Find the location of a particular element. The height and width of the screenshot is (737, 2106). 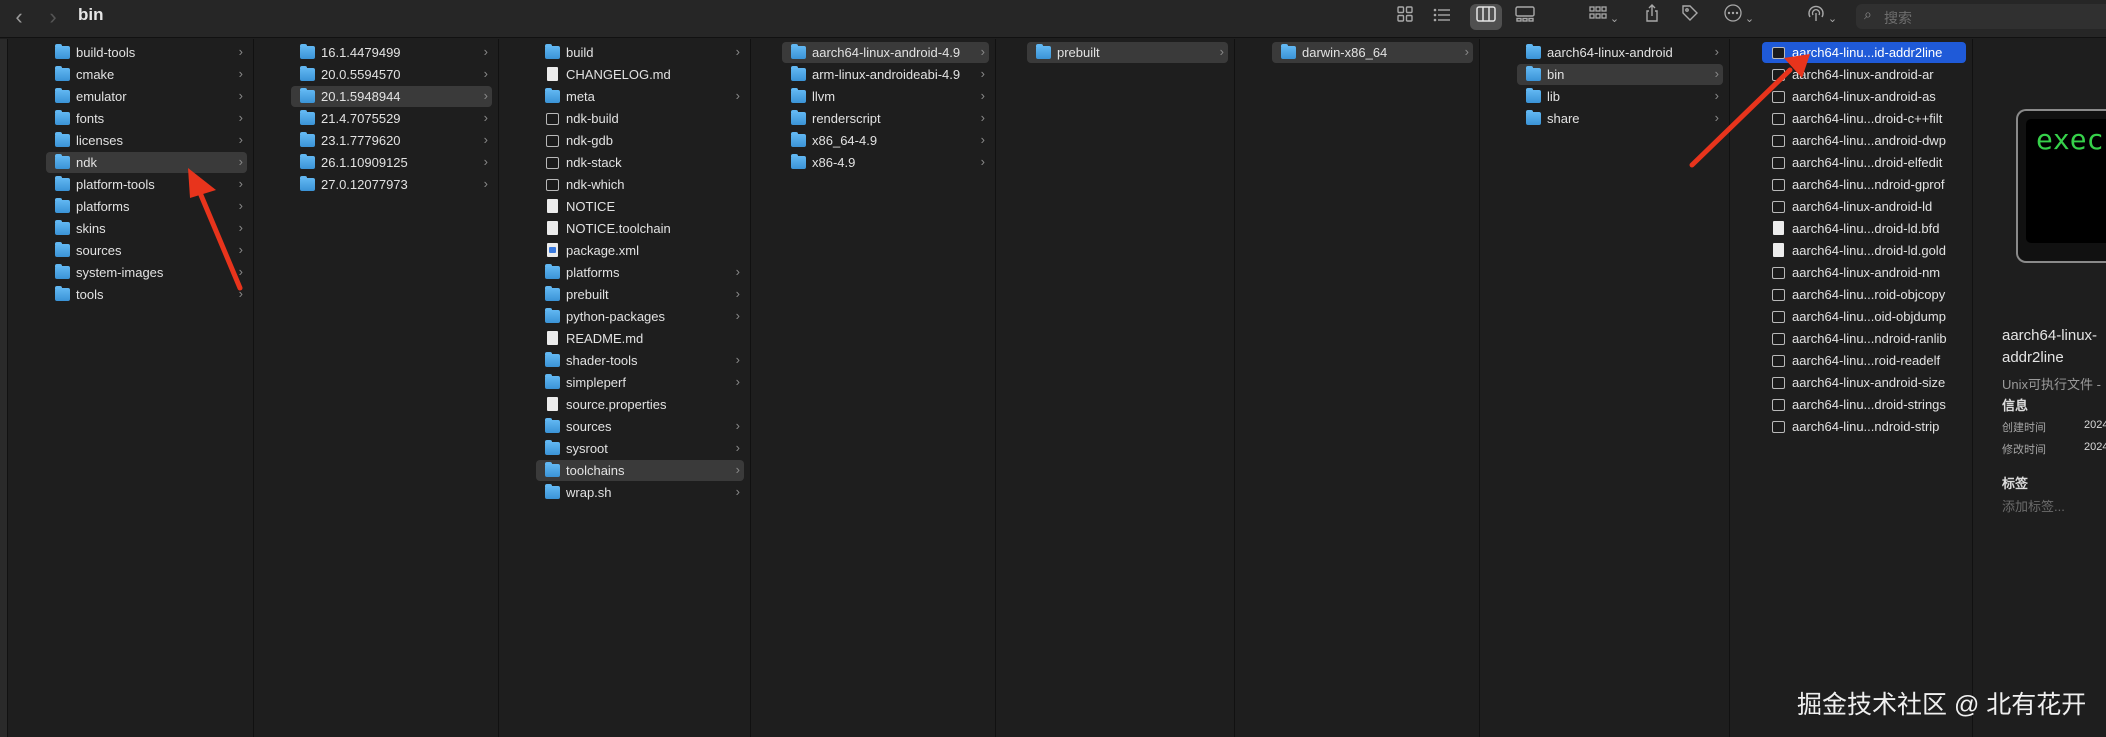

list-item: fonts › is located at coordinates (146, 118).